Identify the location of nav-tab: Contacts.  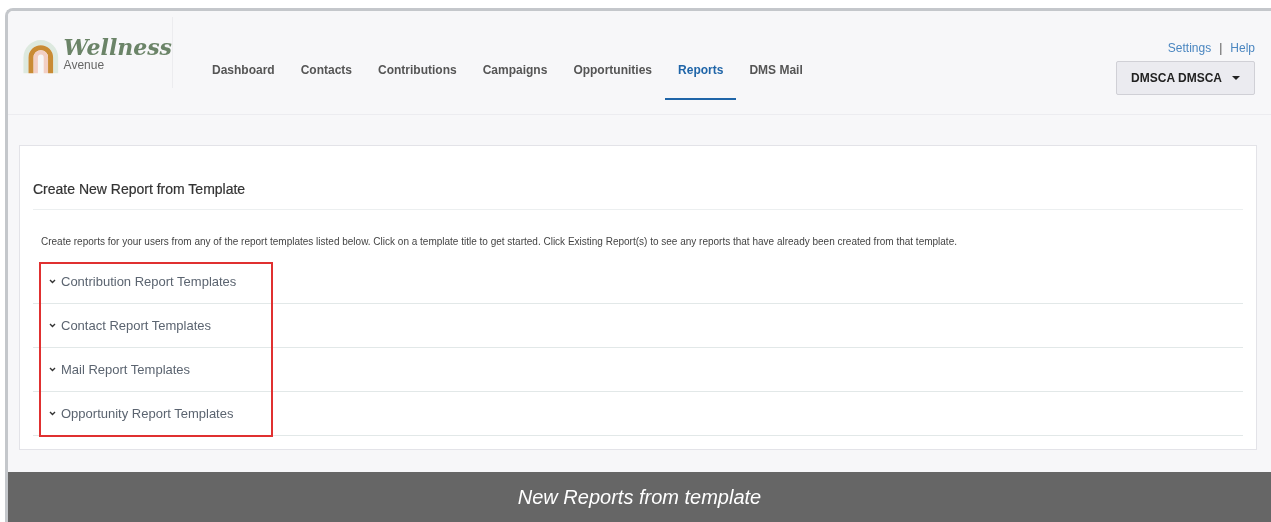
(326, 77).